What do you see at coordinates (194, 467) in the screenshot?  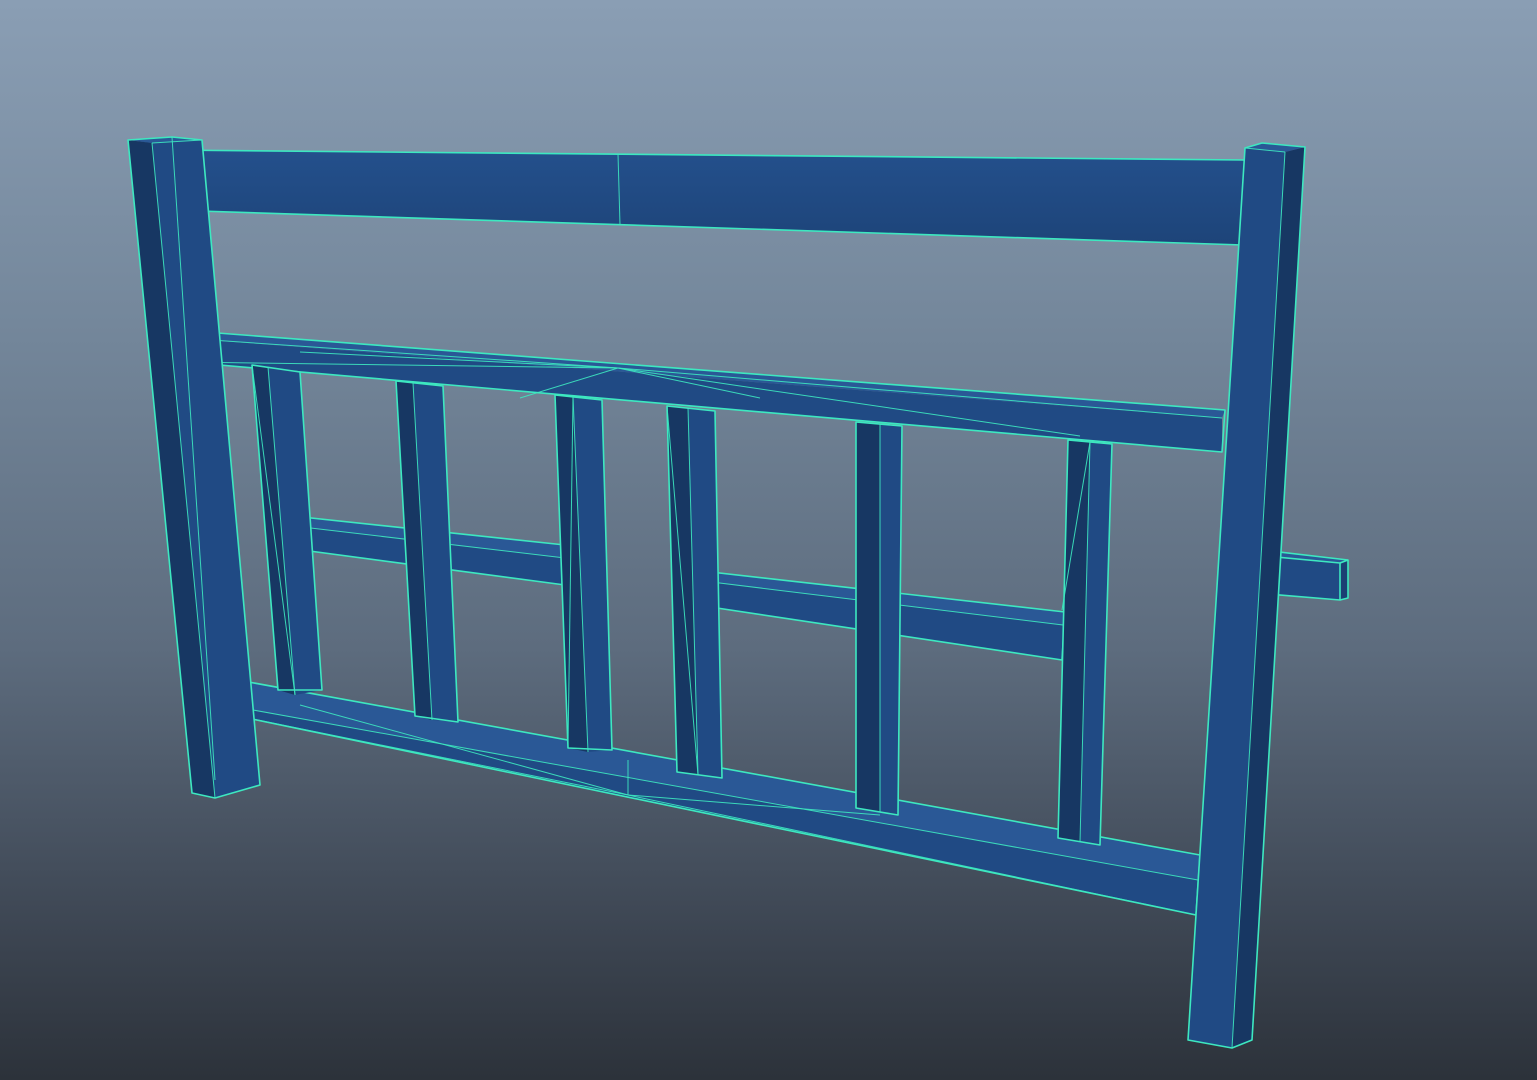 I see `left-post` at bounding box center [194, 467].